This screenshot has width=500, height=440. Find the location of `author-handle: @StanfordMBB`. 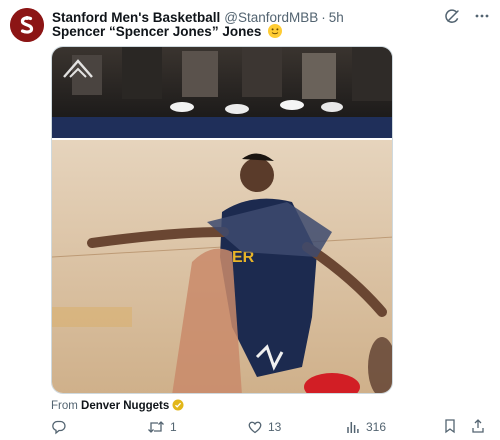

author-handle: @StanfordMBB is located at coordinates (271, 17).